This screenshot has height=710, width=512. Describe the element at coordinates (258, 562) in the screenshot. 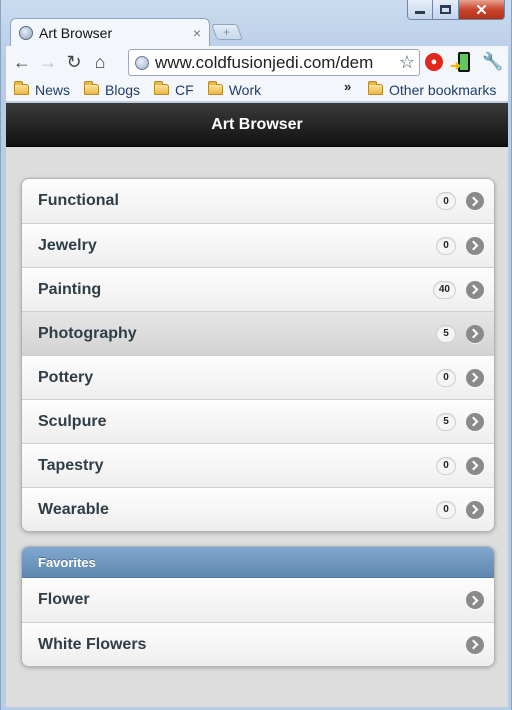

I see `favorites-divider: Favorites` at that location.